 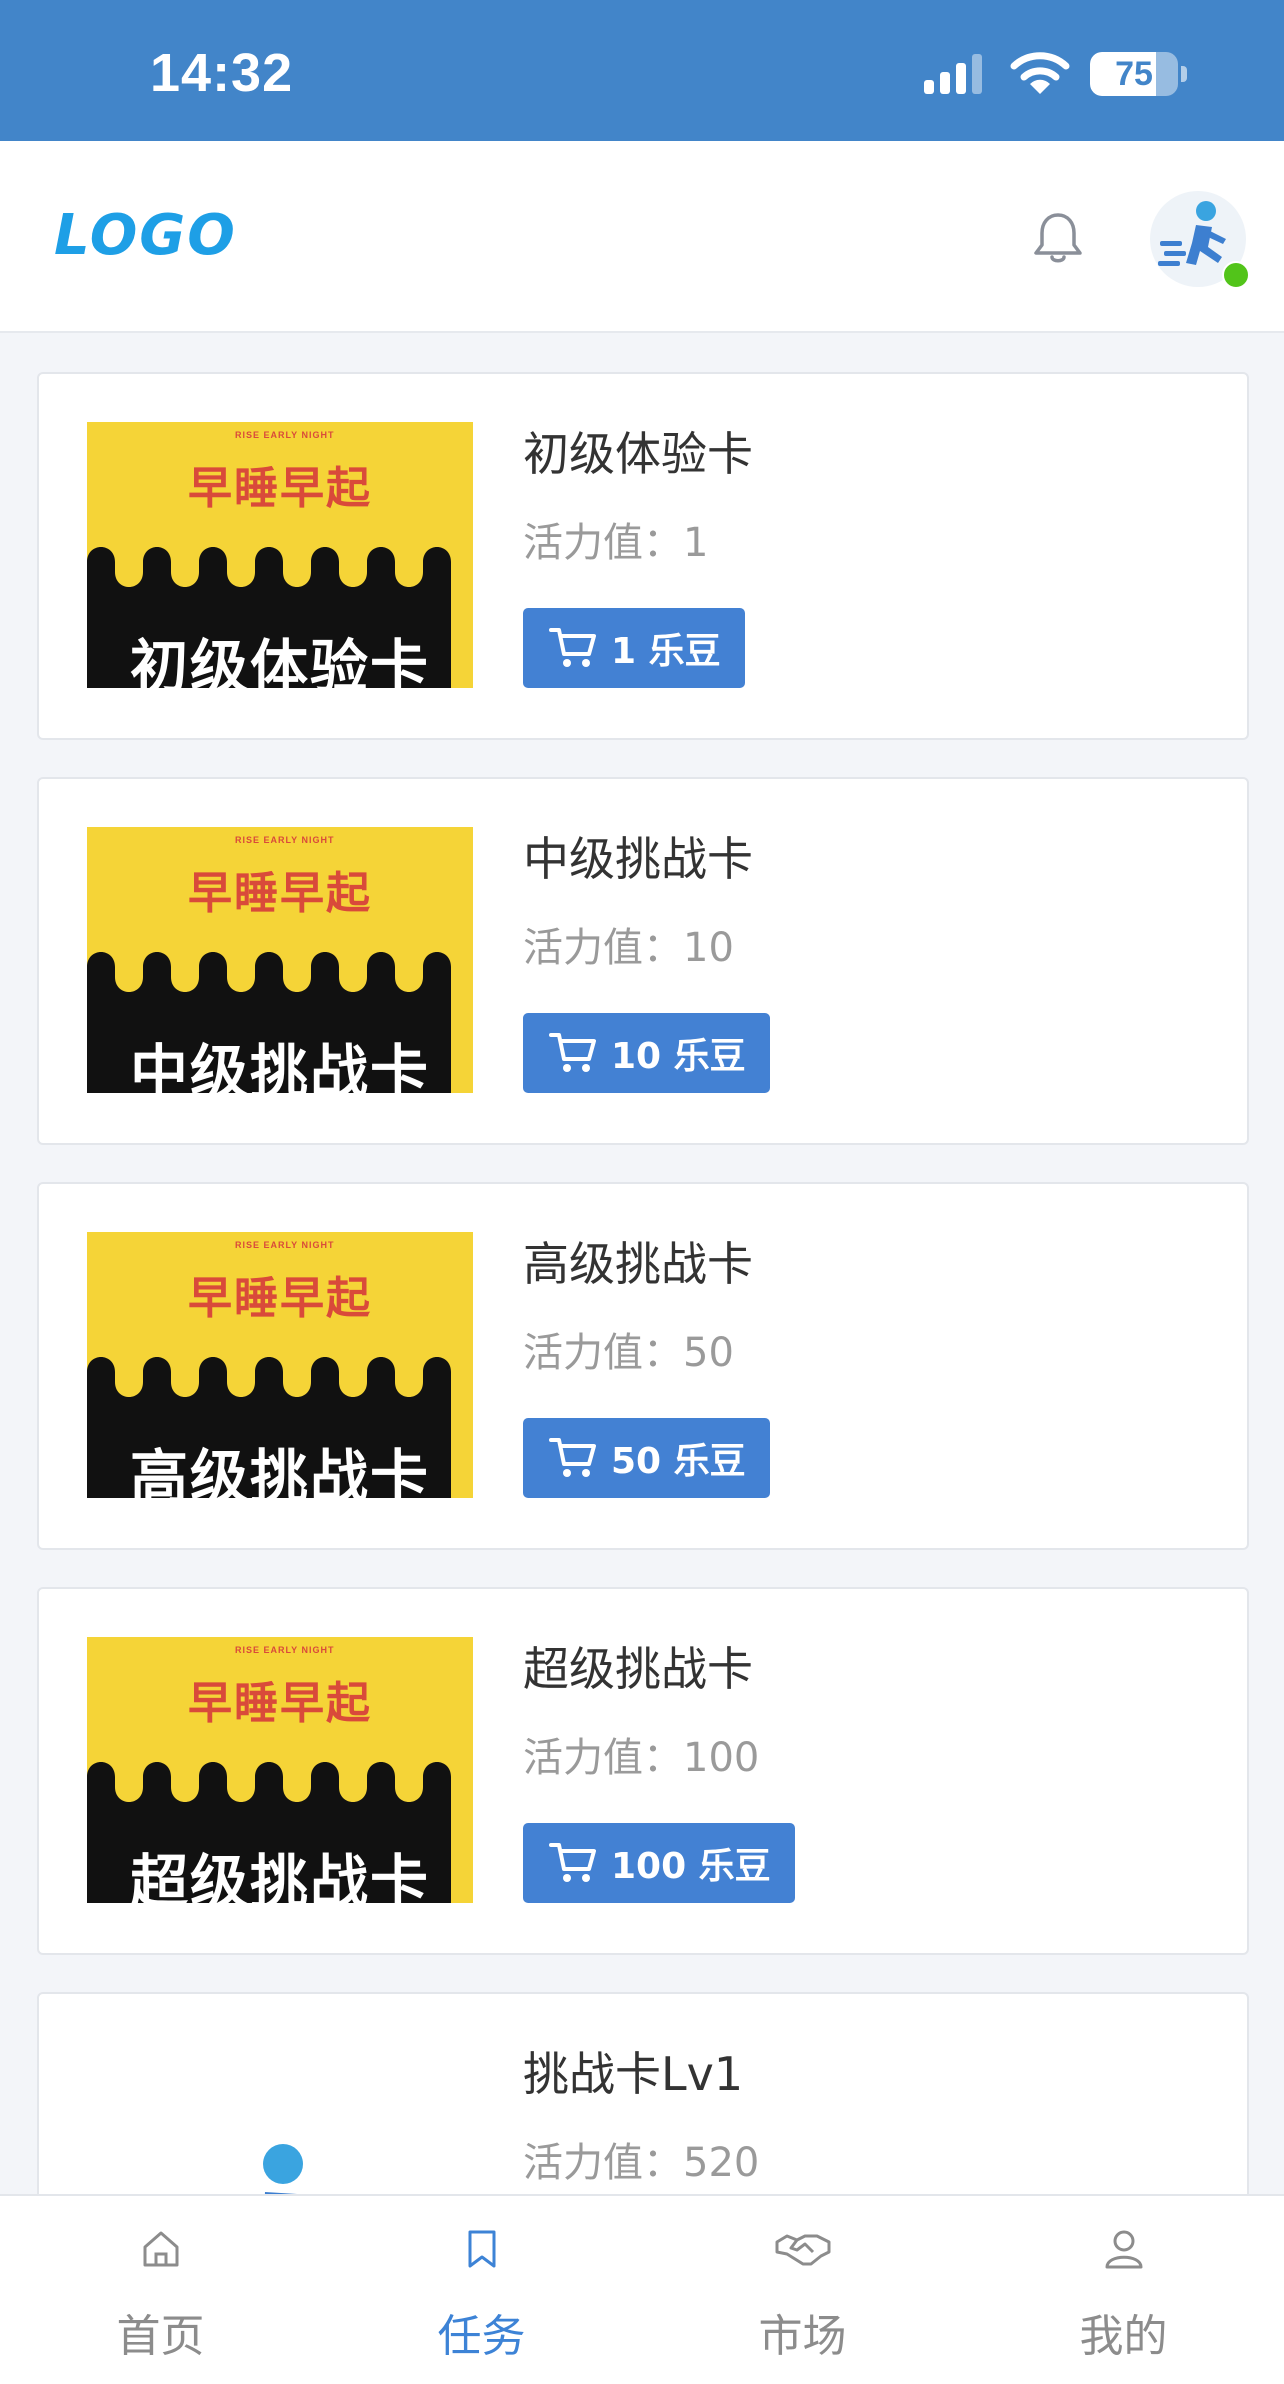 I want to click on tab-label: 我的, so click(x=1123, y=2336).